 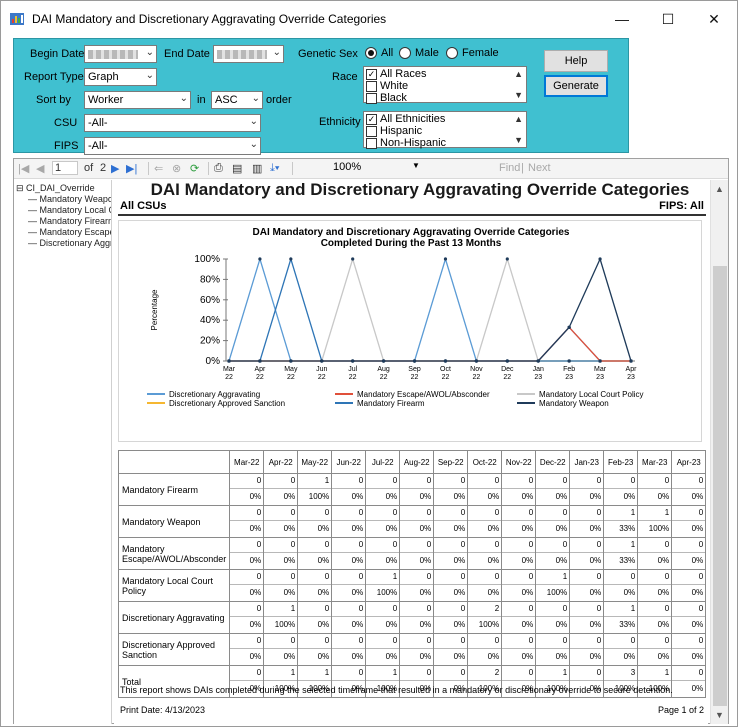 I want to click on page-setup-icon: ▥, so click(x=257, y=168).